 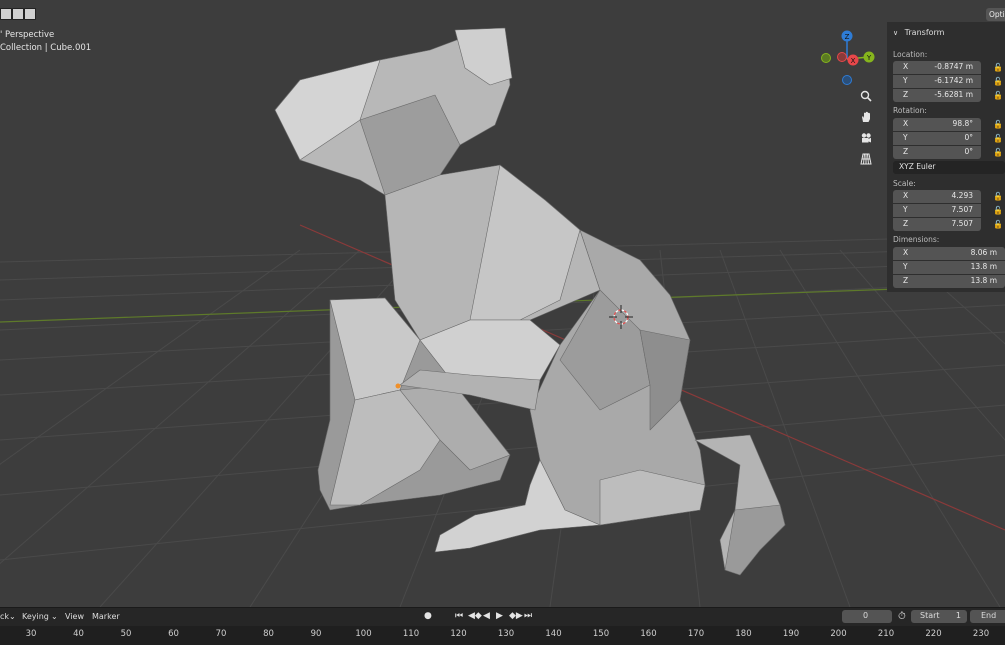 I want to click on rotation-y-field: Y 0°, so click(x=937, y=138).